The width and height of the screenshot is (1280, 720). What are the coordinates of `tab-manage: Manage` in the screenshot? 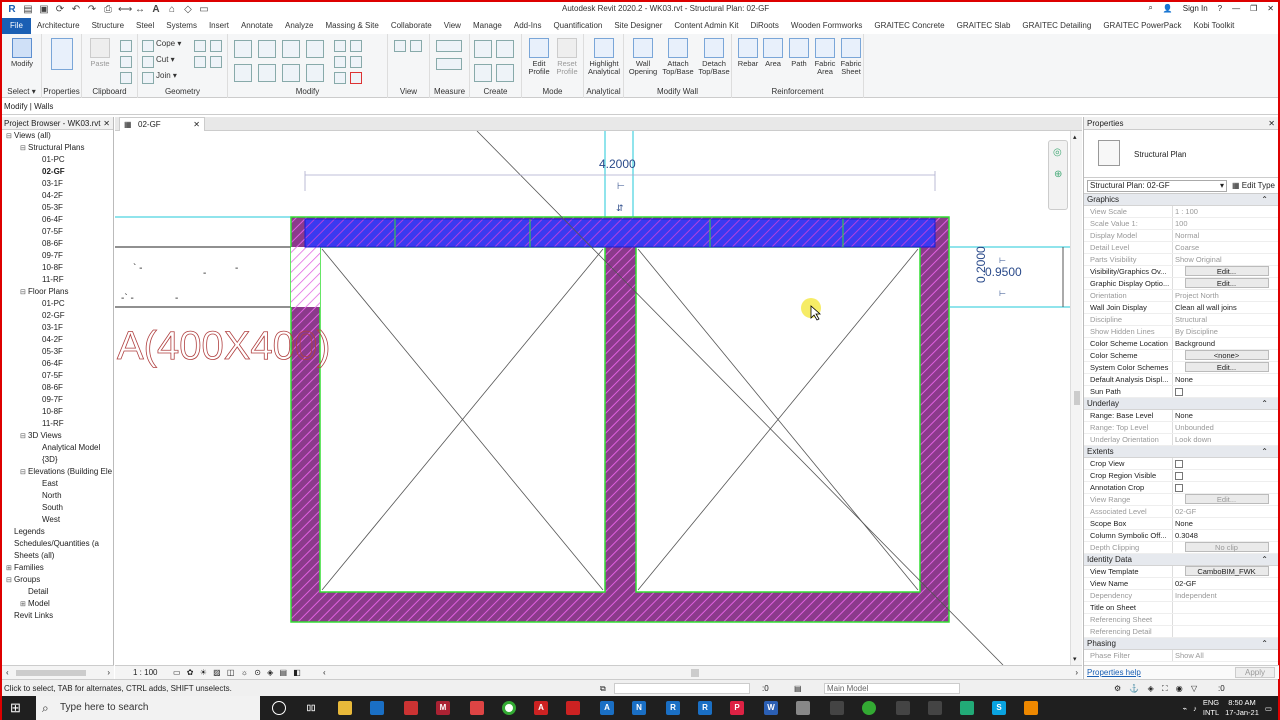 It's located at (487, 26).